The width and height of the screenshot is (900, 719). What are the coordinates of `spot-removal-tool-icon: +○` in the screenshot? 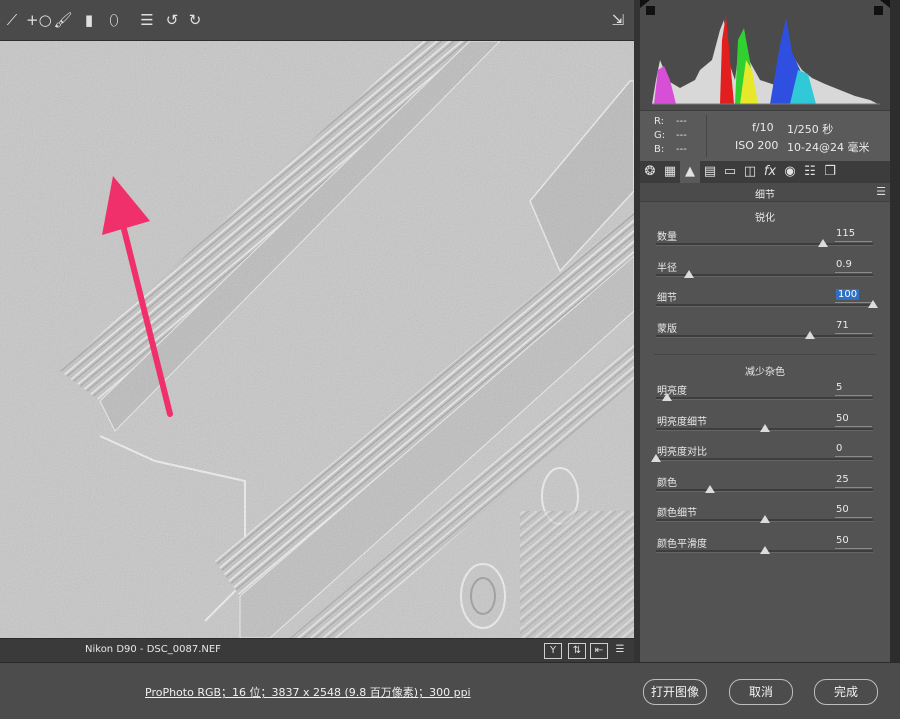 It's located at (39, 20).